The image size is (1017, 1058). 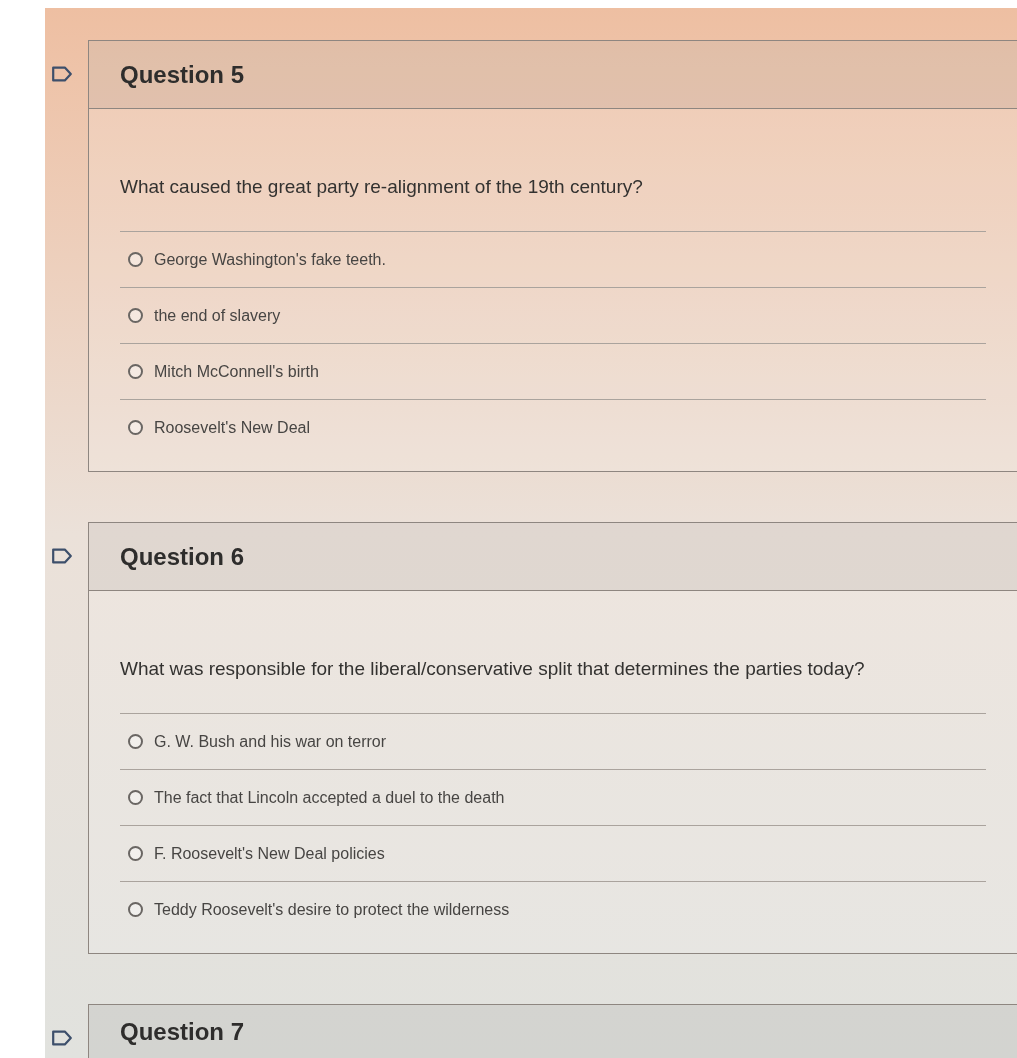 I want to click on question-text: What caused the great party re-alignment of the 19th century?, so click(x=382, y=187).